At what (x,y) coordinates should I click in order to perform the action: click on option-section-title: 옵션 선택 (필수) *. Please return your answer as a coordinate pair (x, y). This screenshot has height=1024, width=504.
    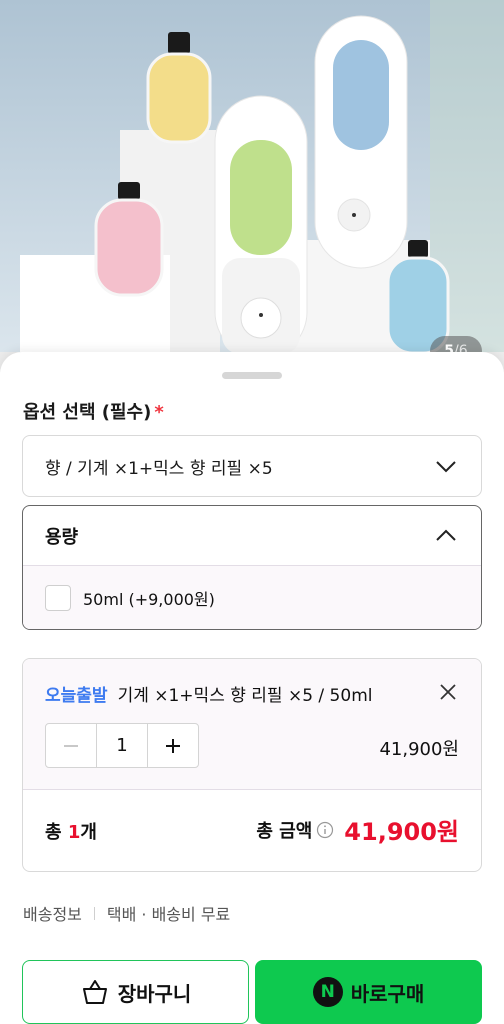
    Looking at the image, I should click on (93, 411).